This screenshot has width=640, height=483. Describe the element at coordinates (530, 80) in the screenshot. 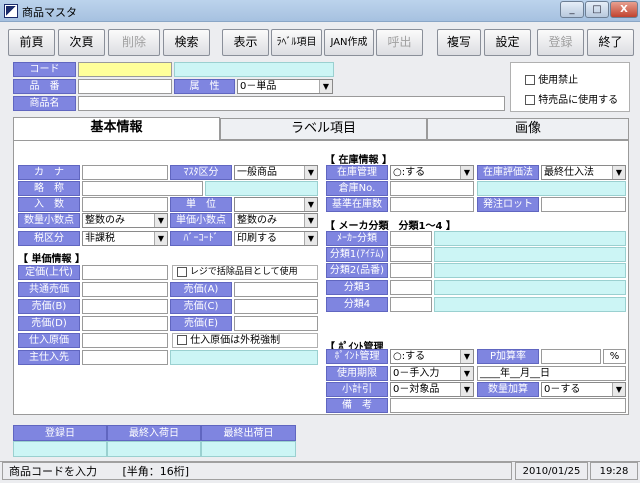

I see `disable-checkbox` at that location.